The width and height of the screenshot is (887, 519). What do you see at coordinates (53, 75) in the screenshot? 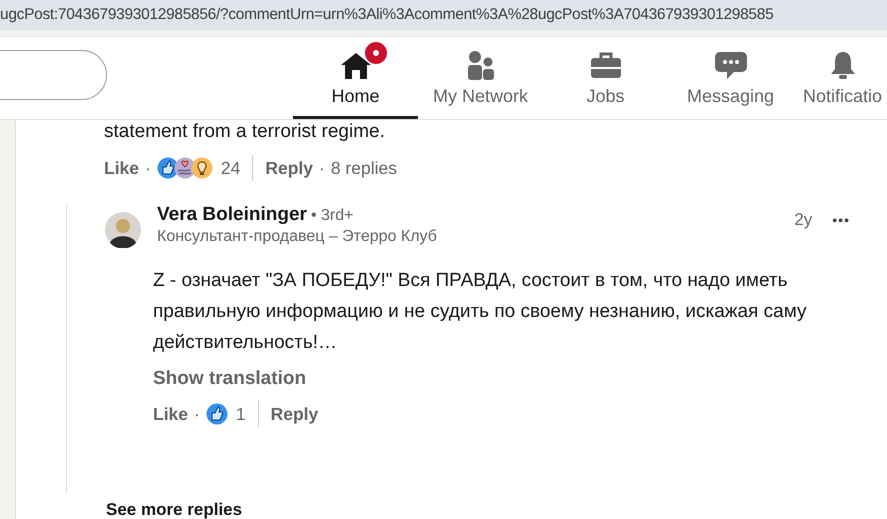
I see `search-field` at bounding box center [53, 75].